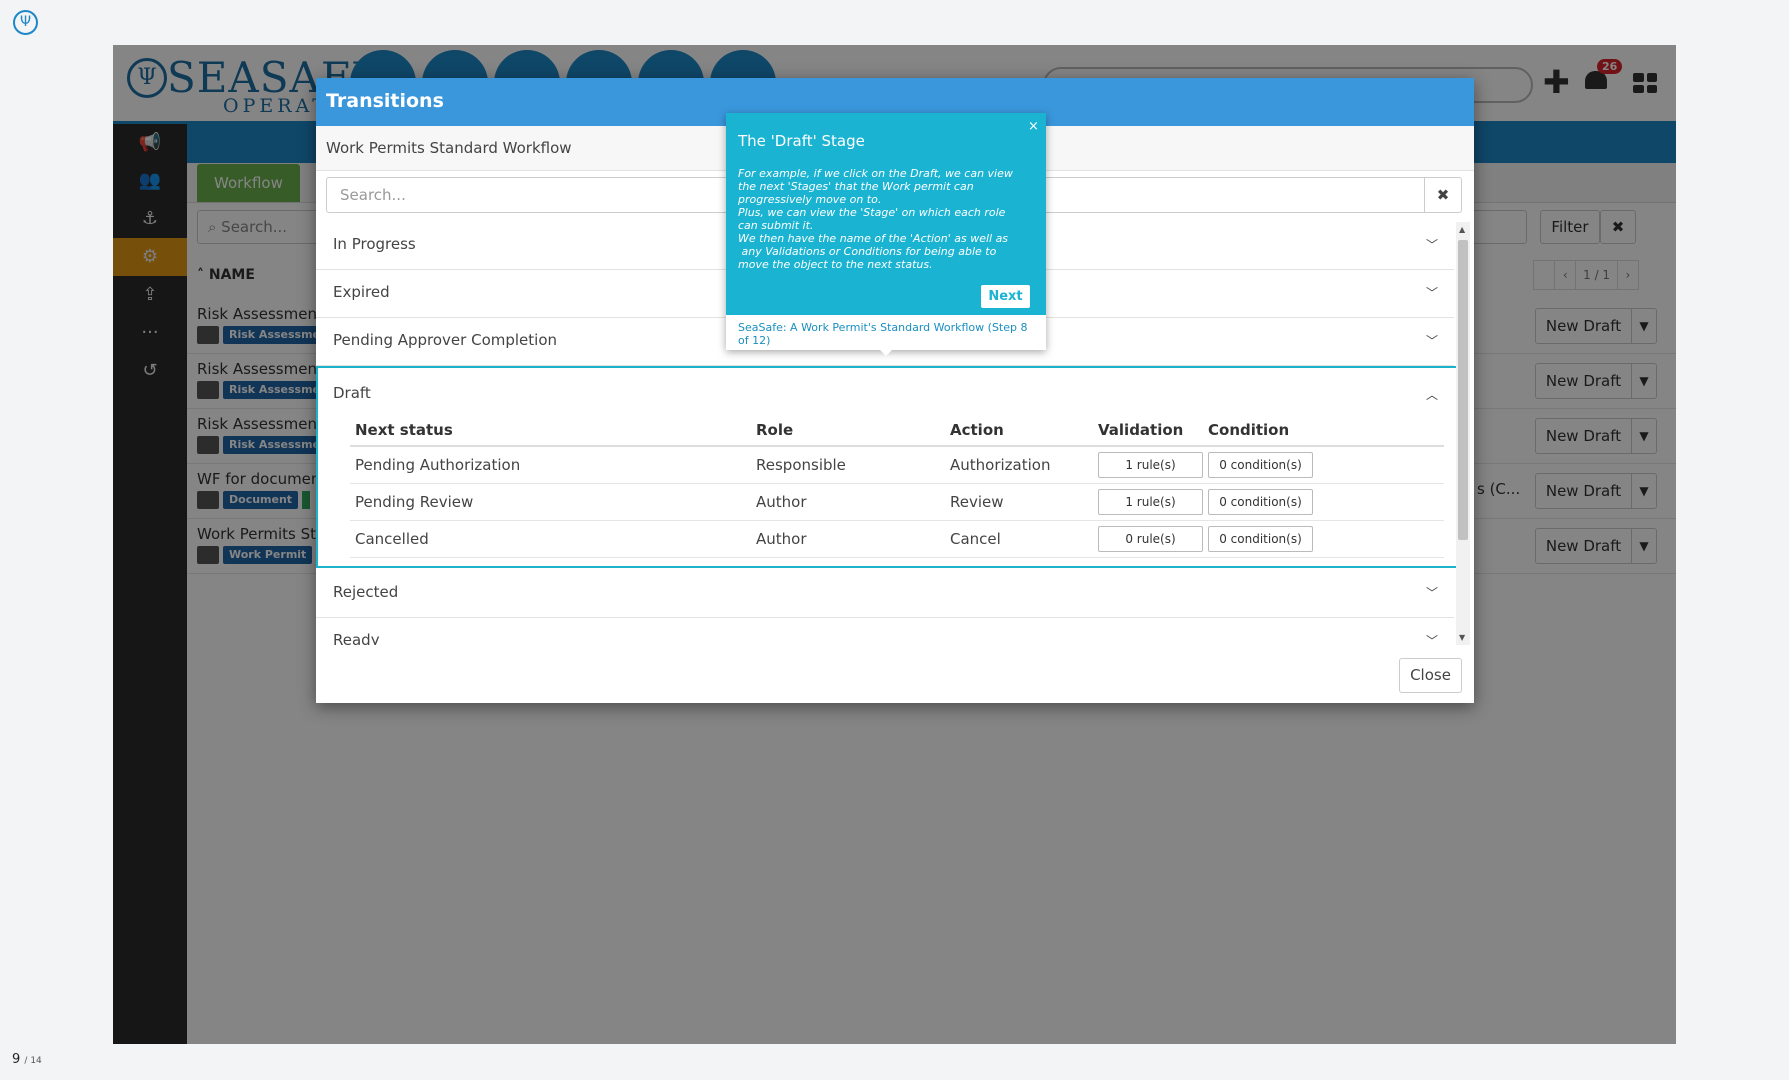 The image size is (1789, 1080). What do you see at coordinates (1462, 229) in the screenshot?
I see `scroll-up-icon: ▲` at bounding box center [1462, 229].